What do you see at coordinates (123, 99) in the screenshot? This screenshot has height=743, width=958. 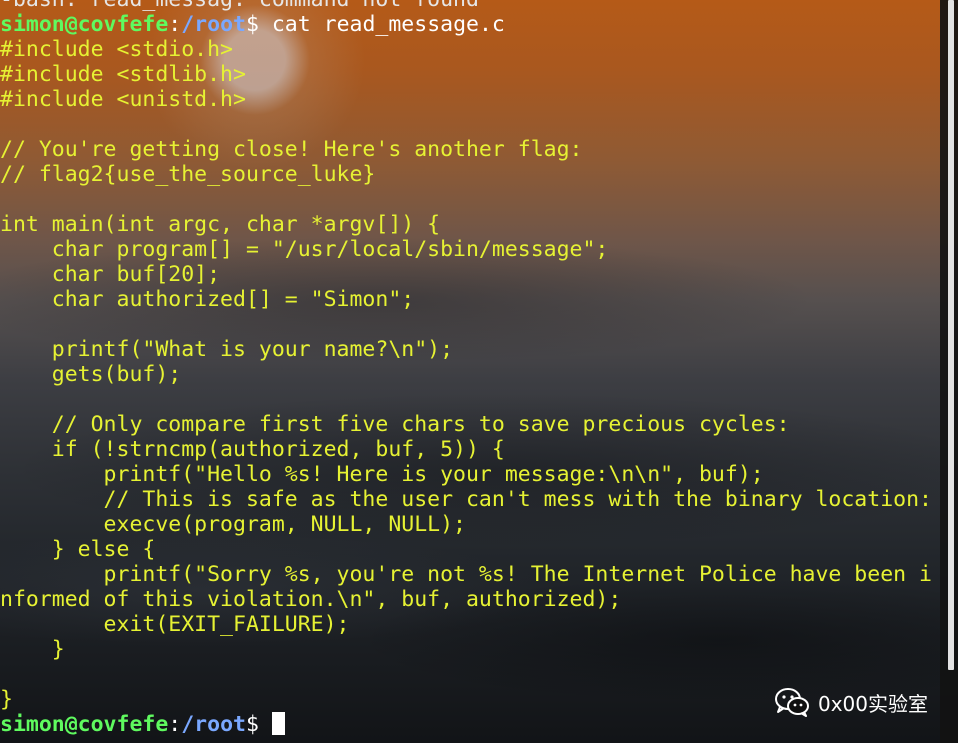 I see `code-line: #include <unistd.h>` at bounding box center [123, 99].